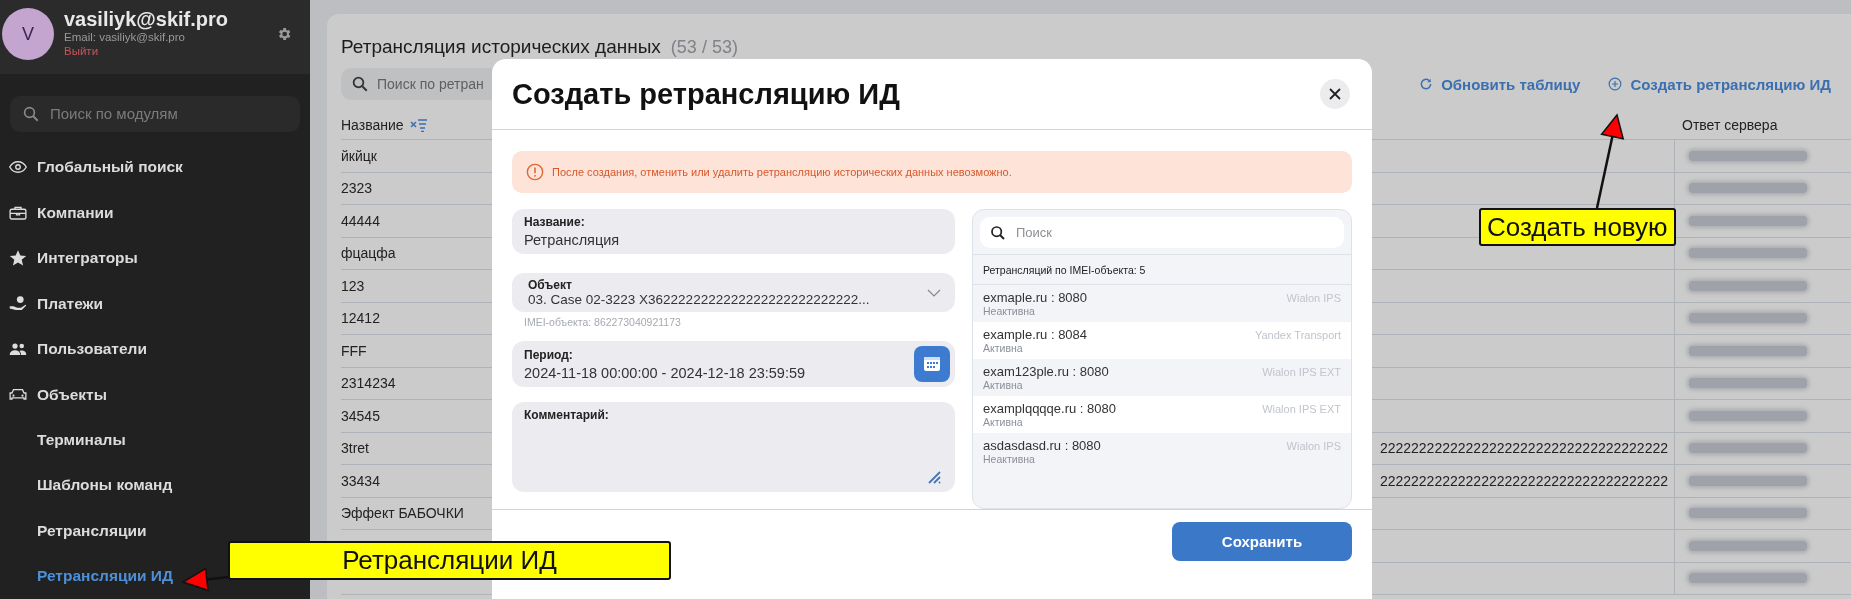 This screenshot has width=1851, height=599. Describe the element at coordinates (353, 285) in the screenshot. I see `table-cell: 123` at that location.